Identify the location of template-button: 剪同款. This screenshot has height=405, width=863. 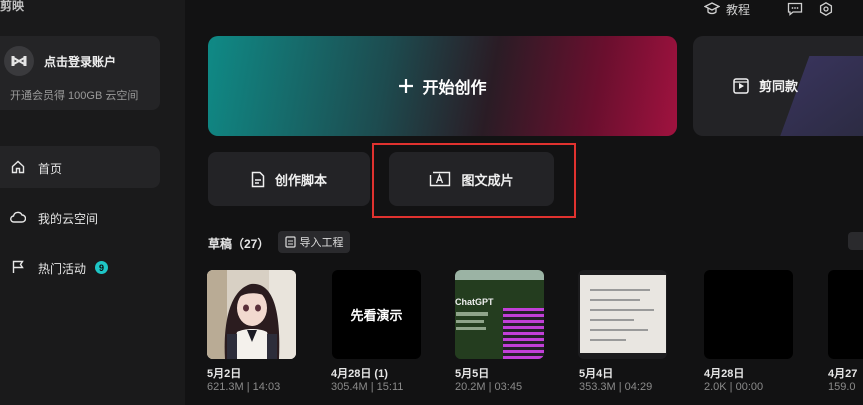
(778, 86).